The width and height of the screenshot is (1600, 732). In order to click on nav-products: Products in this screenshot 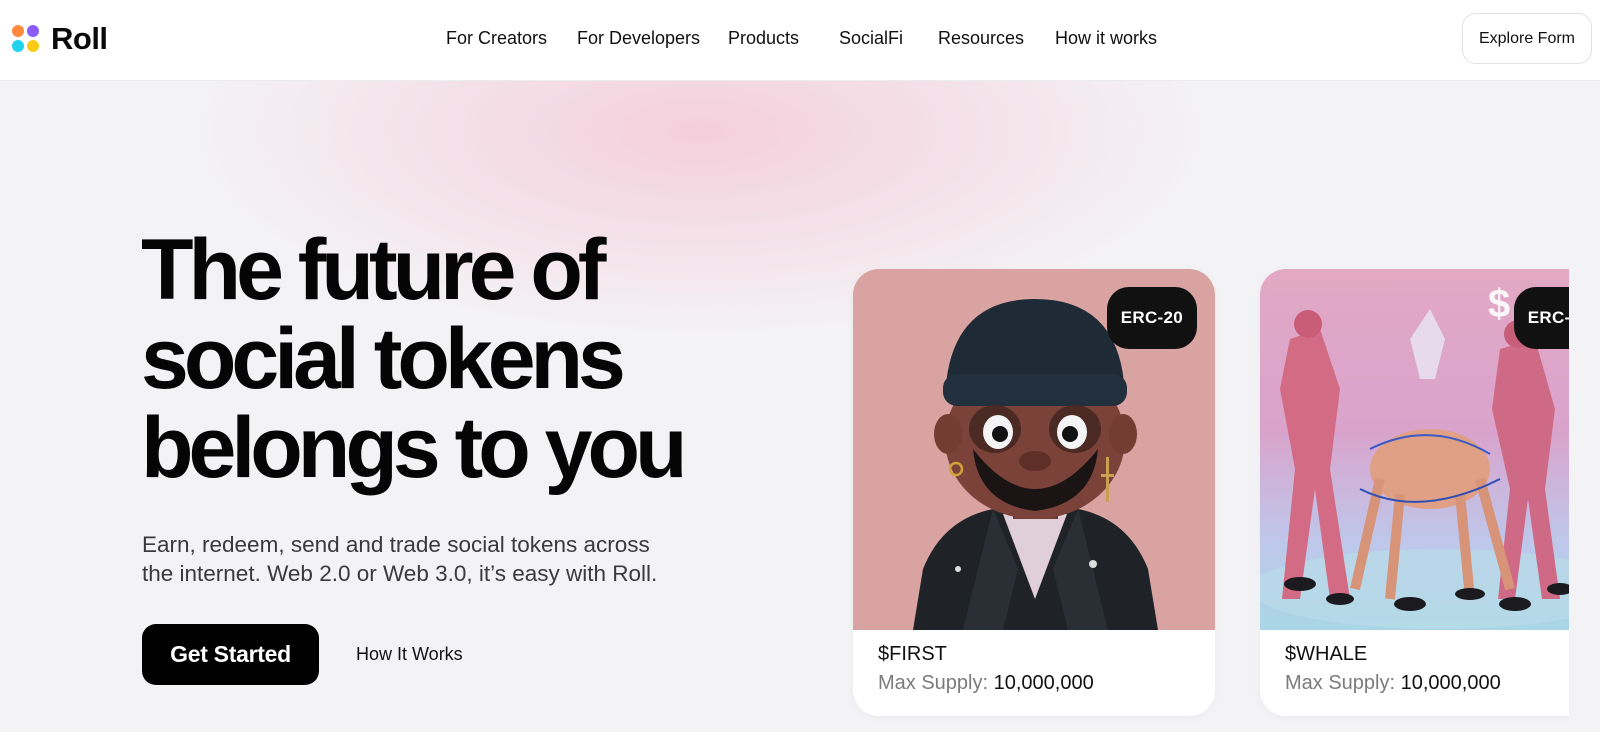, I will do `click(763, 38)`.